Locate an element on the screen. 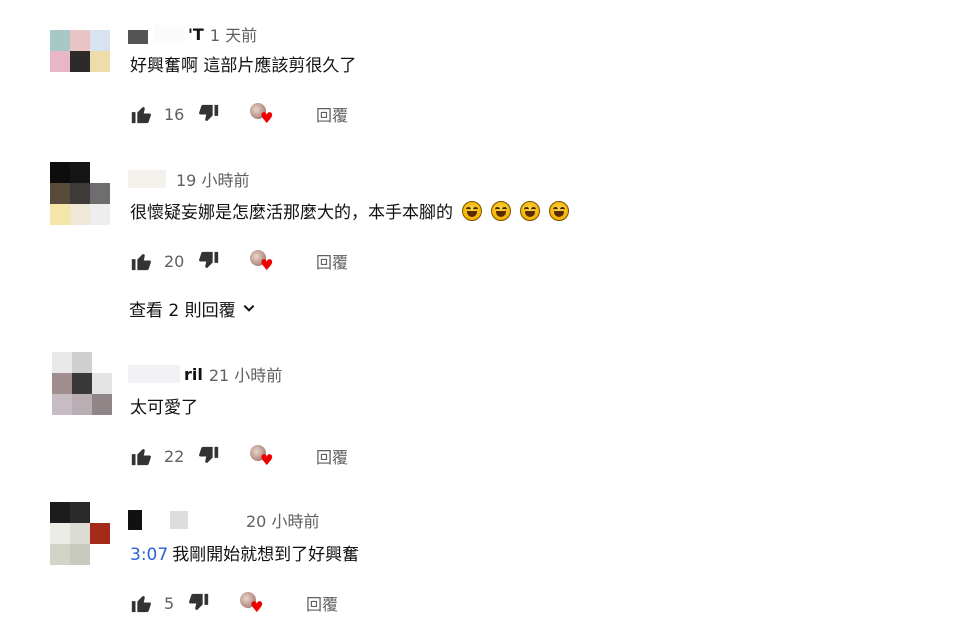 The image size is (979, 630). comment-text: 很懷疑妄娜是怎麼活那麼大的，本手本腳的 is located at coordinates (349, 213).